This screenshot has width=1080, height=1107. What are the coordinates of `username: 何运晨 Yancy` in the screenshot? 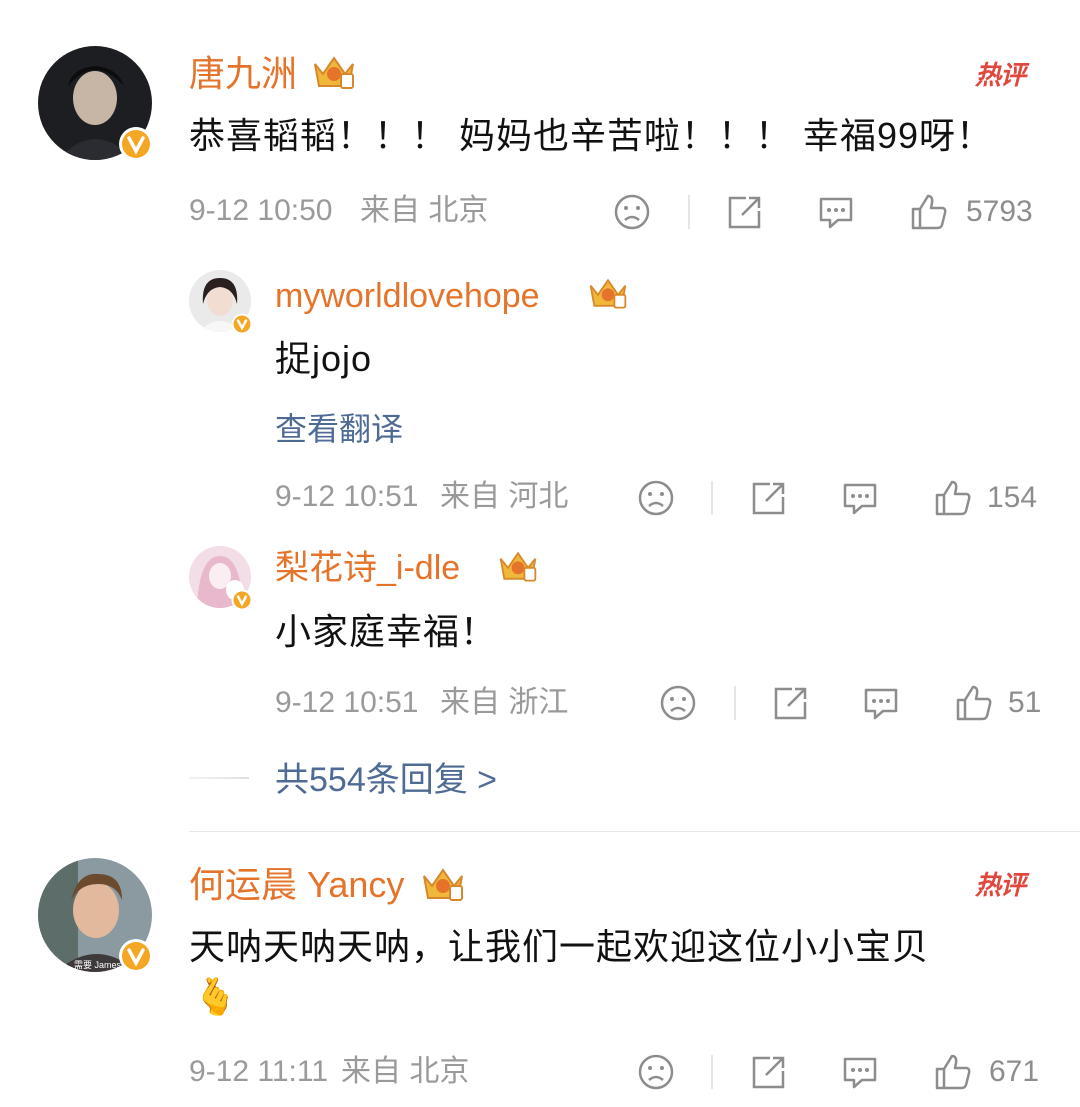 It's located at (296, 885).